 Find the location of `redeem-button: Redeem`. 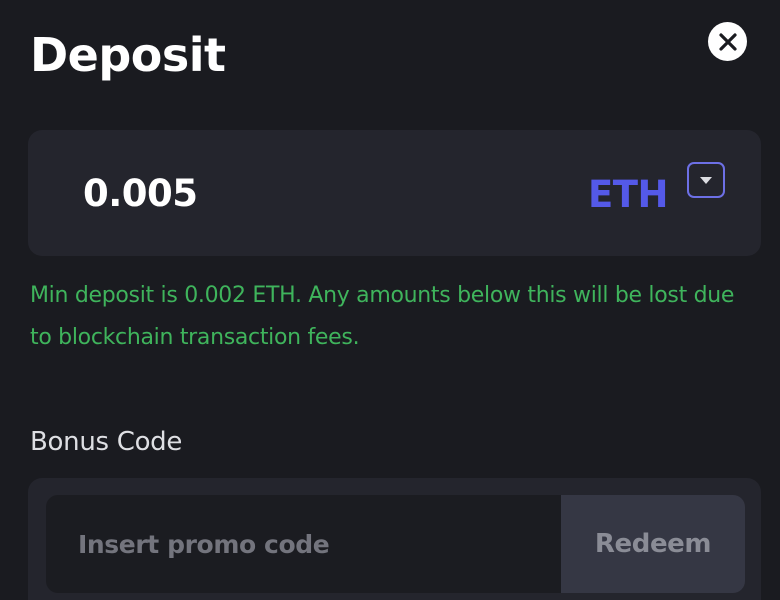

redeem-button: Redeem is located at coordinates (653, 544).